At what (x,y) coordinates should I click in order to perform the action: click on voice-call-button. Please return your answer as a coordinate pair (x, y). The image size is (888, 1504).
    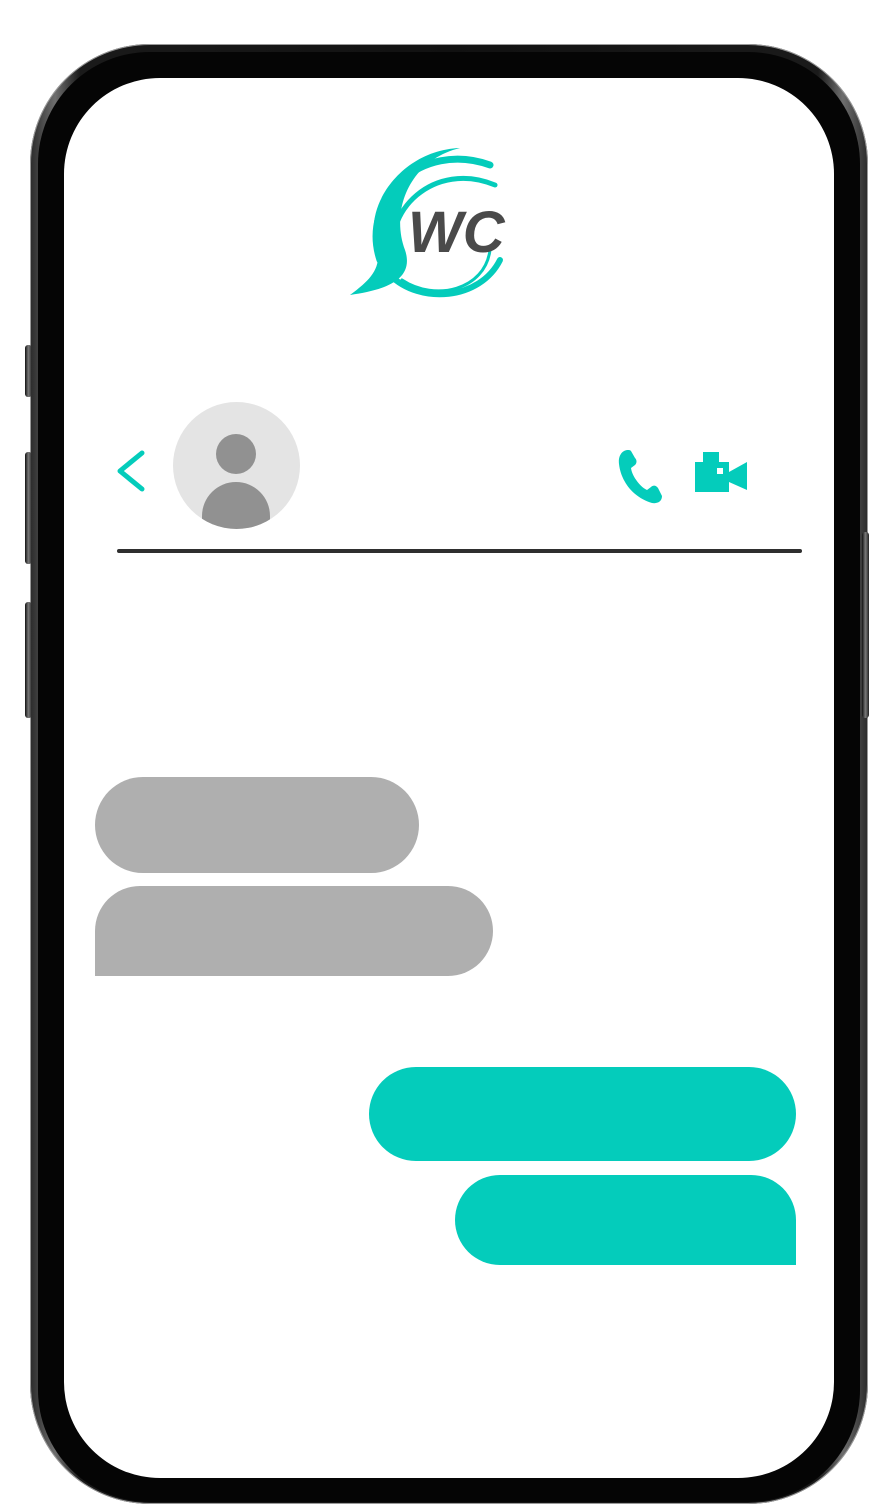
    Looking at the image, I should click on (640, 476).